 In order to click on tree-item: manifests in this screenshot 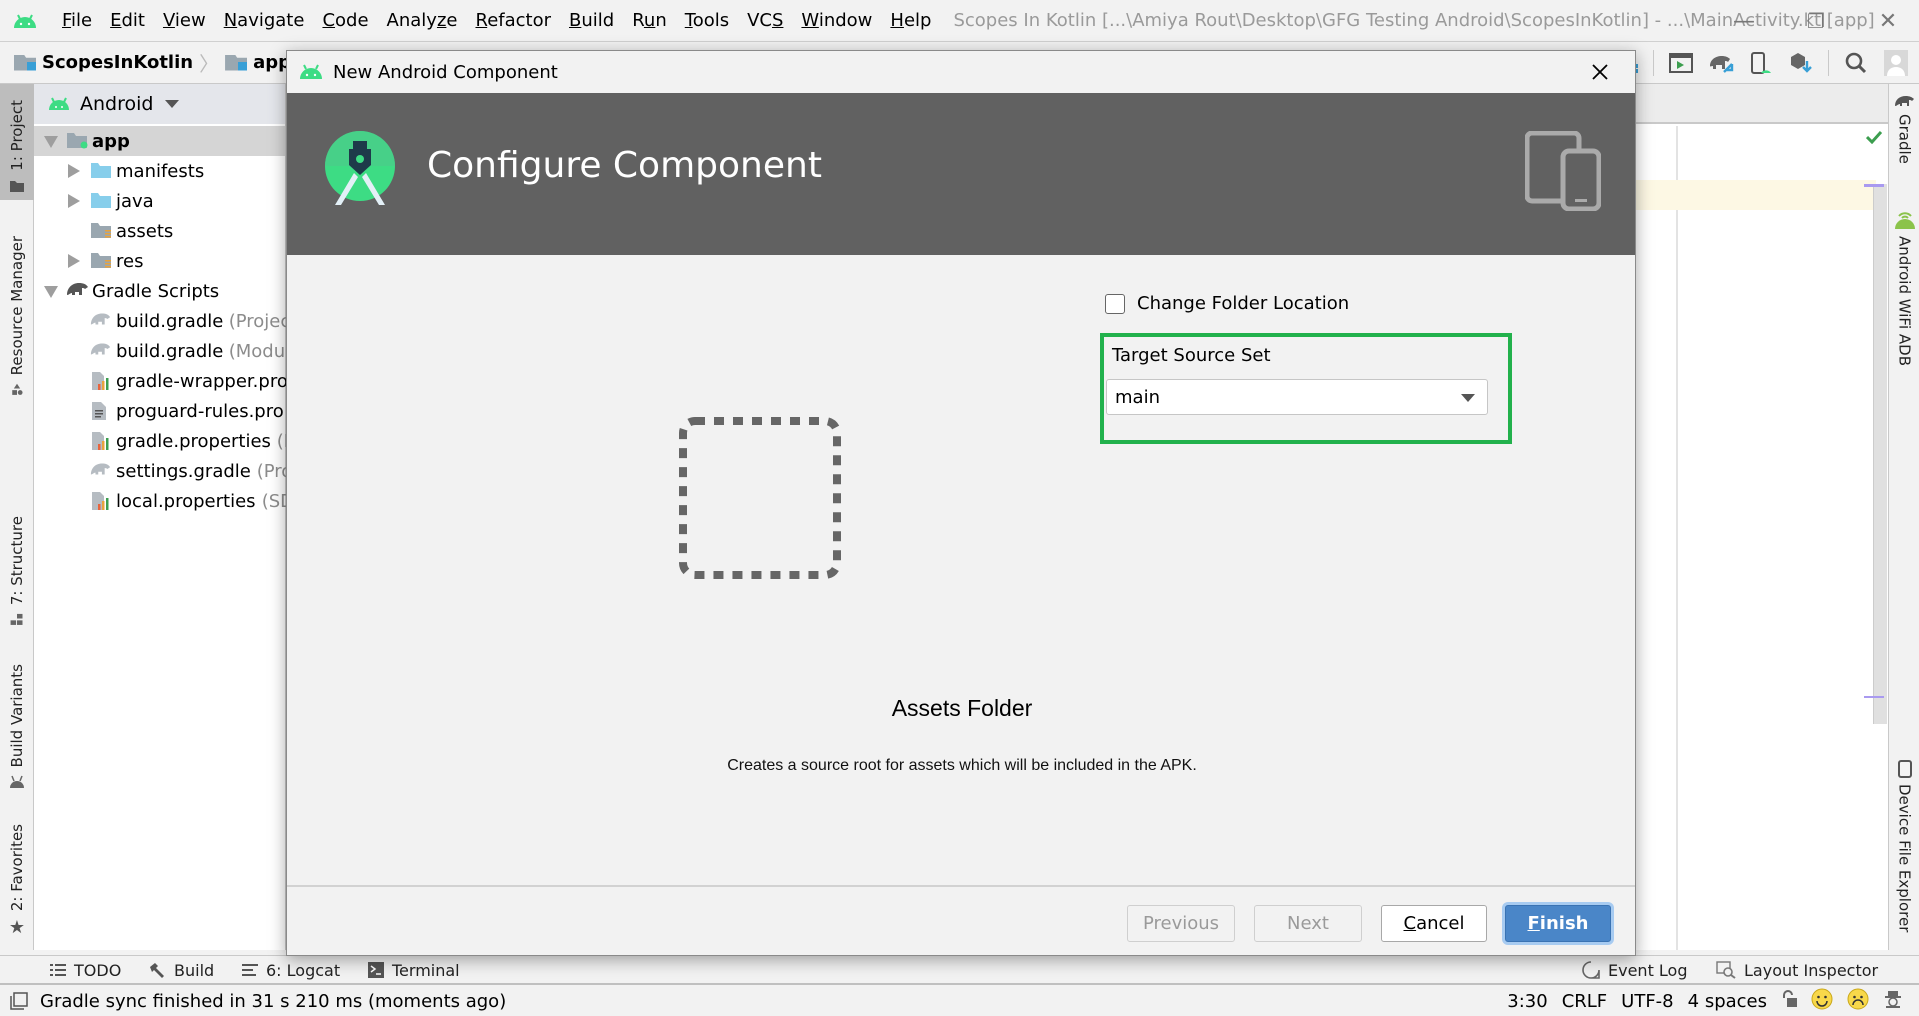, I will do `click(159, 171)`.